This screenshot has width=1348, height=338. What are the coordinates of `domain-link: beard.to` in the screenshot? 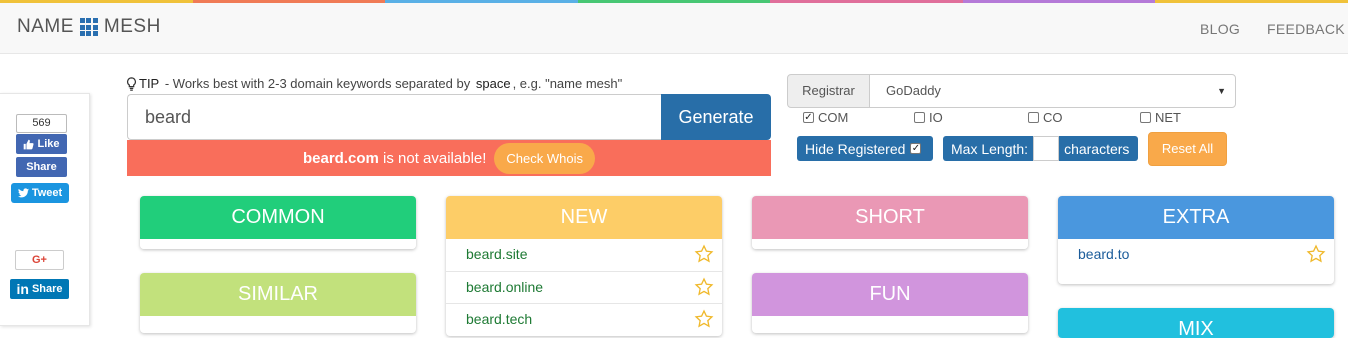 It's located at (1103, 254).